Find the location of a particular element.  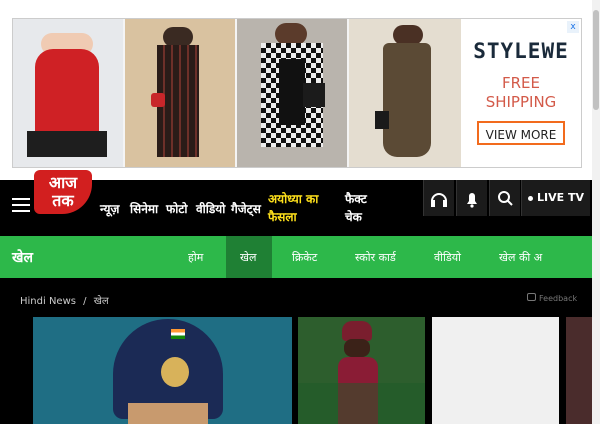

tab-cricket: क्रिकेट is located at coordinates (304, 257).